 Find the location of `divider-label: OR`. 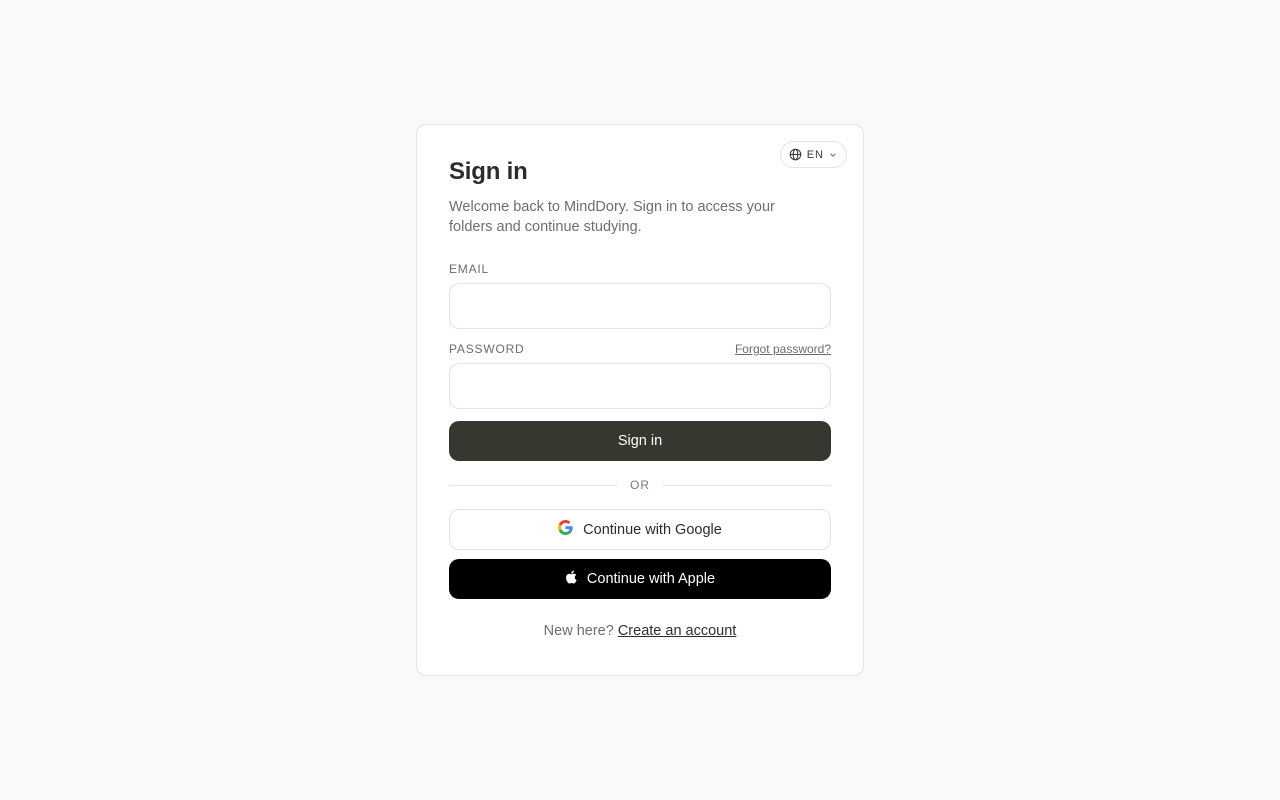

divider-label: OR is located at coordinates (640, 485).